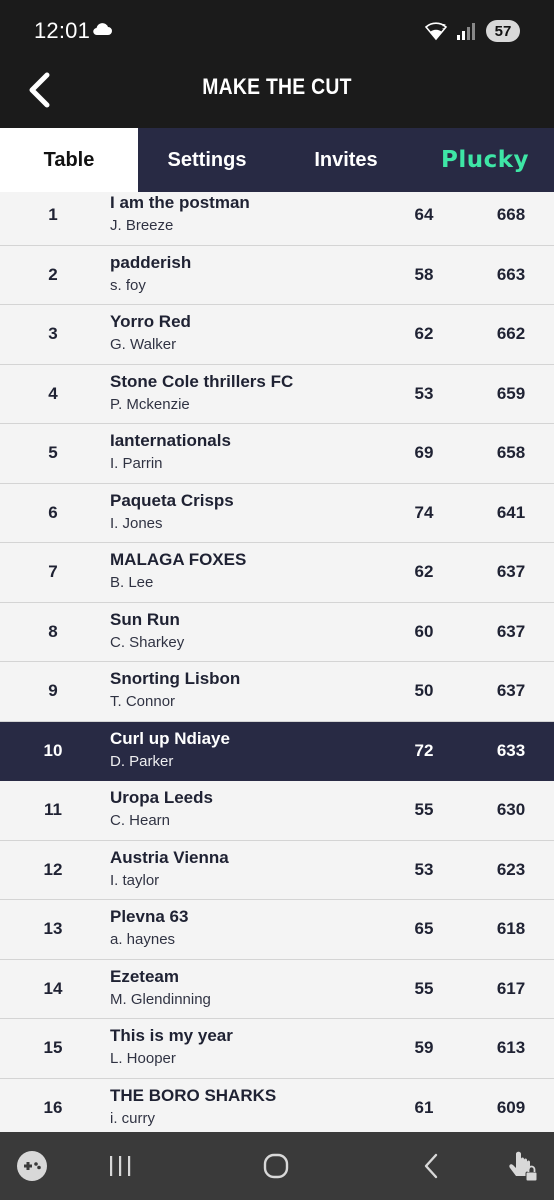 This screenshot has height=1200, width=554. I want to click on row-rank: 16, so click(53, 1107).